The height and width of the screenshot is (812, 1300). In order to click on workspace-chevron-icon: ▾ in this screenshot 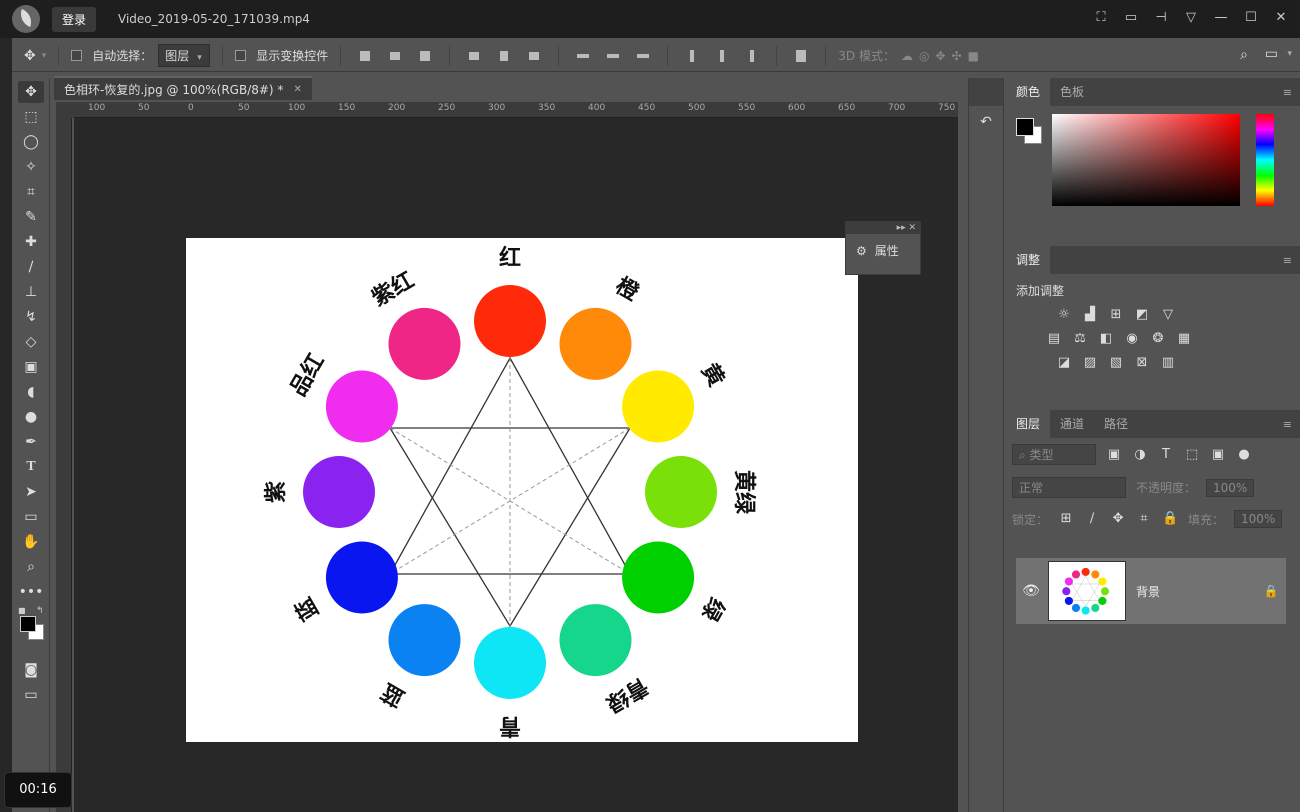, I will do `click(1289, 54)`.